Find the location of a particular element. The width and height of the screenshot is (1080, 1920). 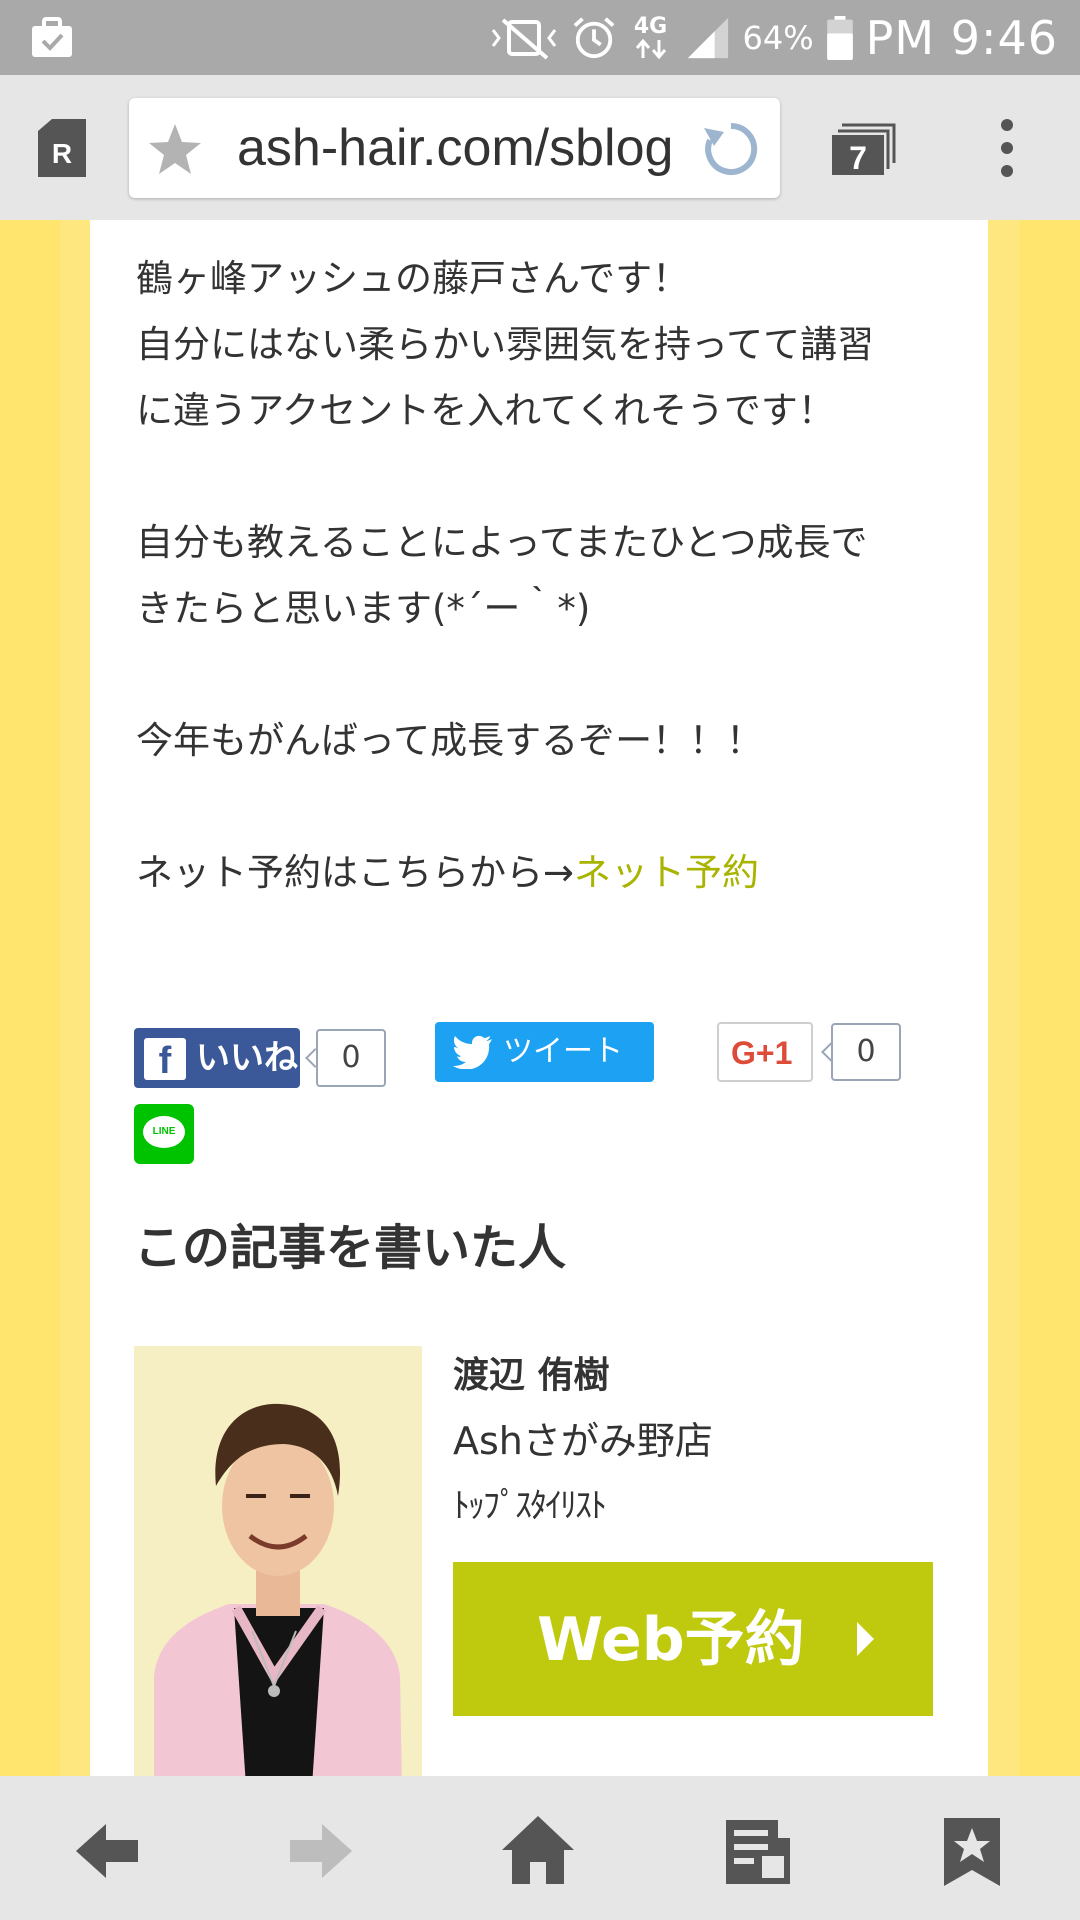

author-section-title: この記事を書いた人 is located at coordinates (350, 1248).